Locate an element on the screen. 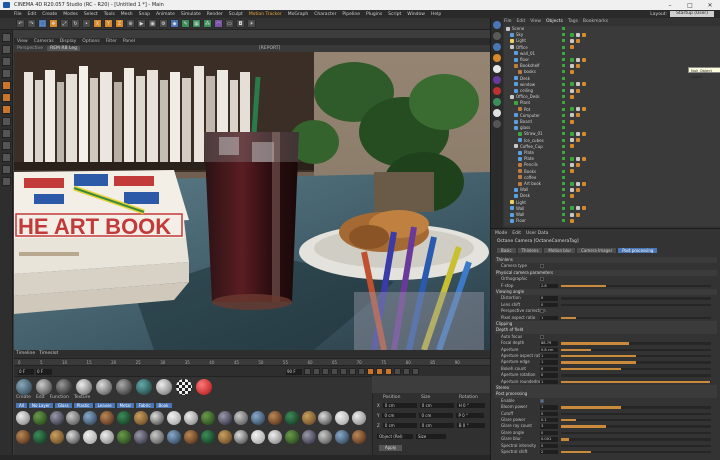 Image resolution: width=720 pixels, height=460 pixels. coordinate-system-icon: ⊕ is located at coordinates (130, 23).